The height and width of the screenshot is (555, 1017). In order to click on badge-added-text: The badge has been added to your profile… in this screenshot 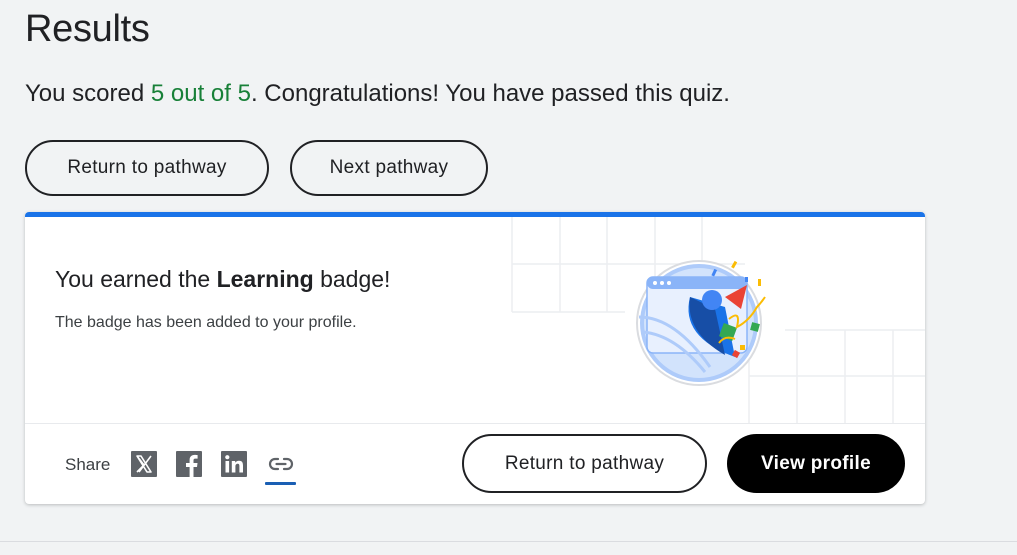, I will do `click(206, 322)`.